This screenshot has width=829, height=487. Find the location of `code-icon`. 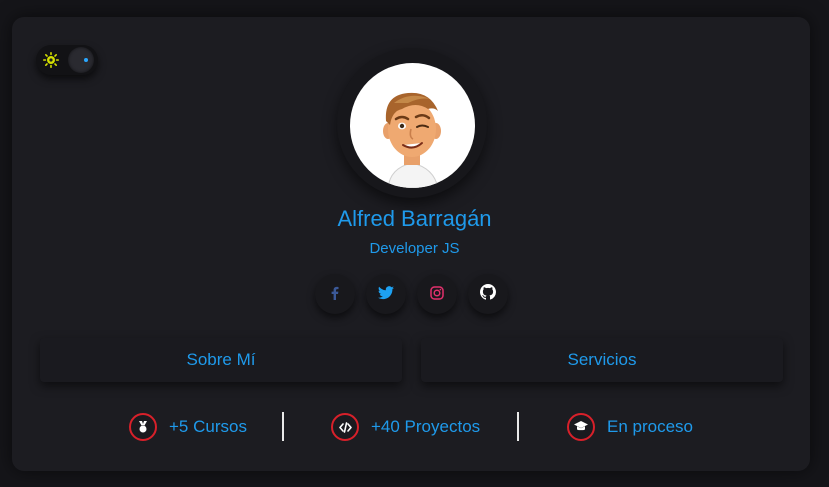

code-icon is located at coordinates (345, 427).